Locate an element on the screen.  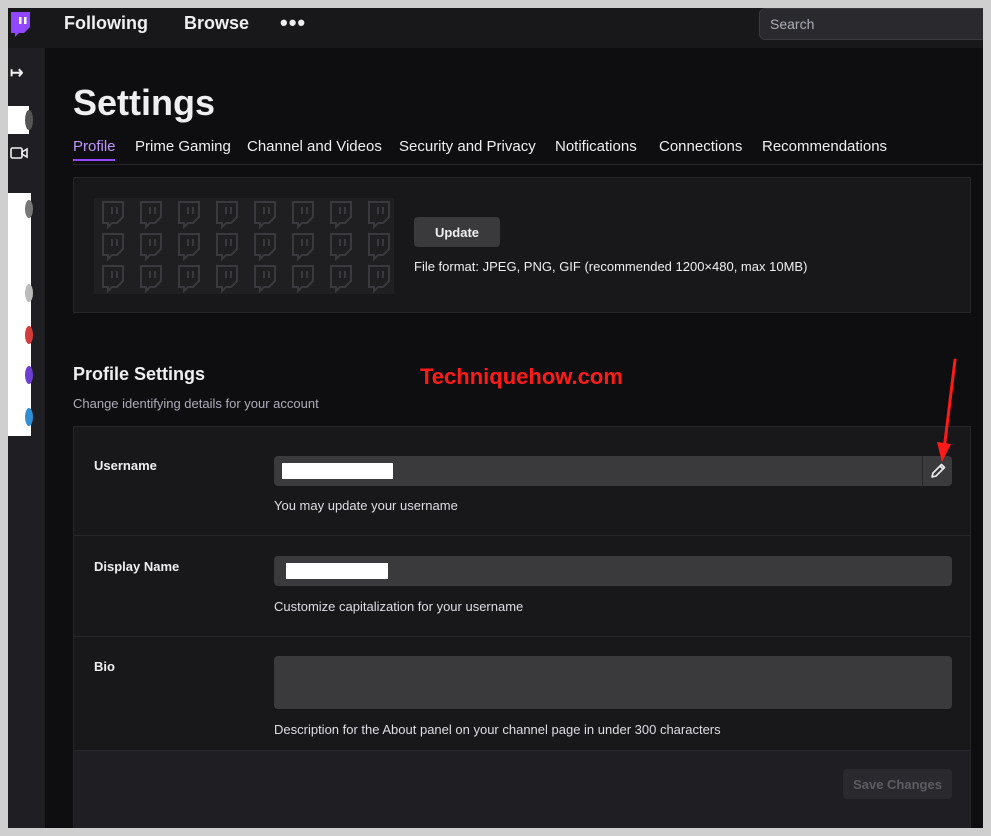
settings-footer: Save Changes is located at coordinates (522, 789).